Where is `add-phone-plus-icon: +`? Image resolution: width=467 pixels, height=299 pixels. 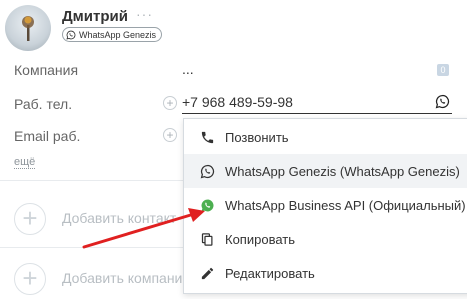 add-phone-plus-icon: + is located at coordinates (170, 103).